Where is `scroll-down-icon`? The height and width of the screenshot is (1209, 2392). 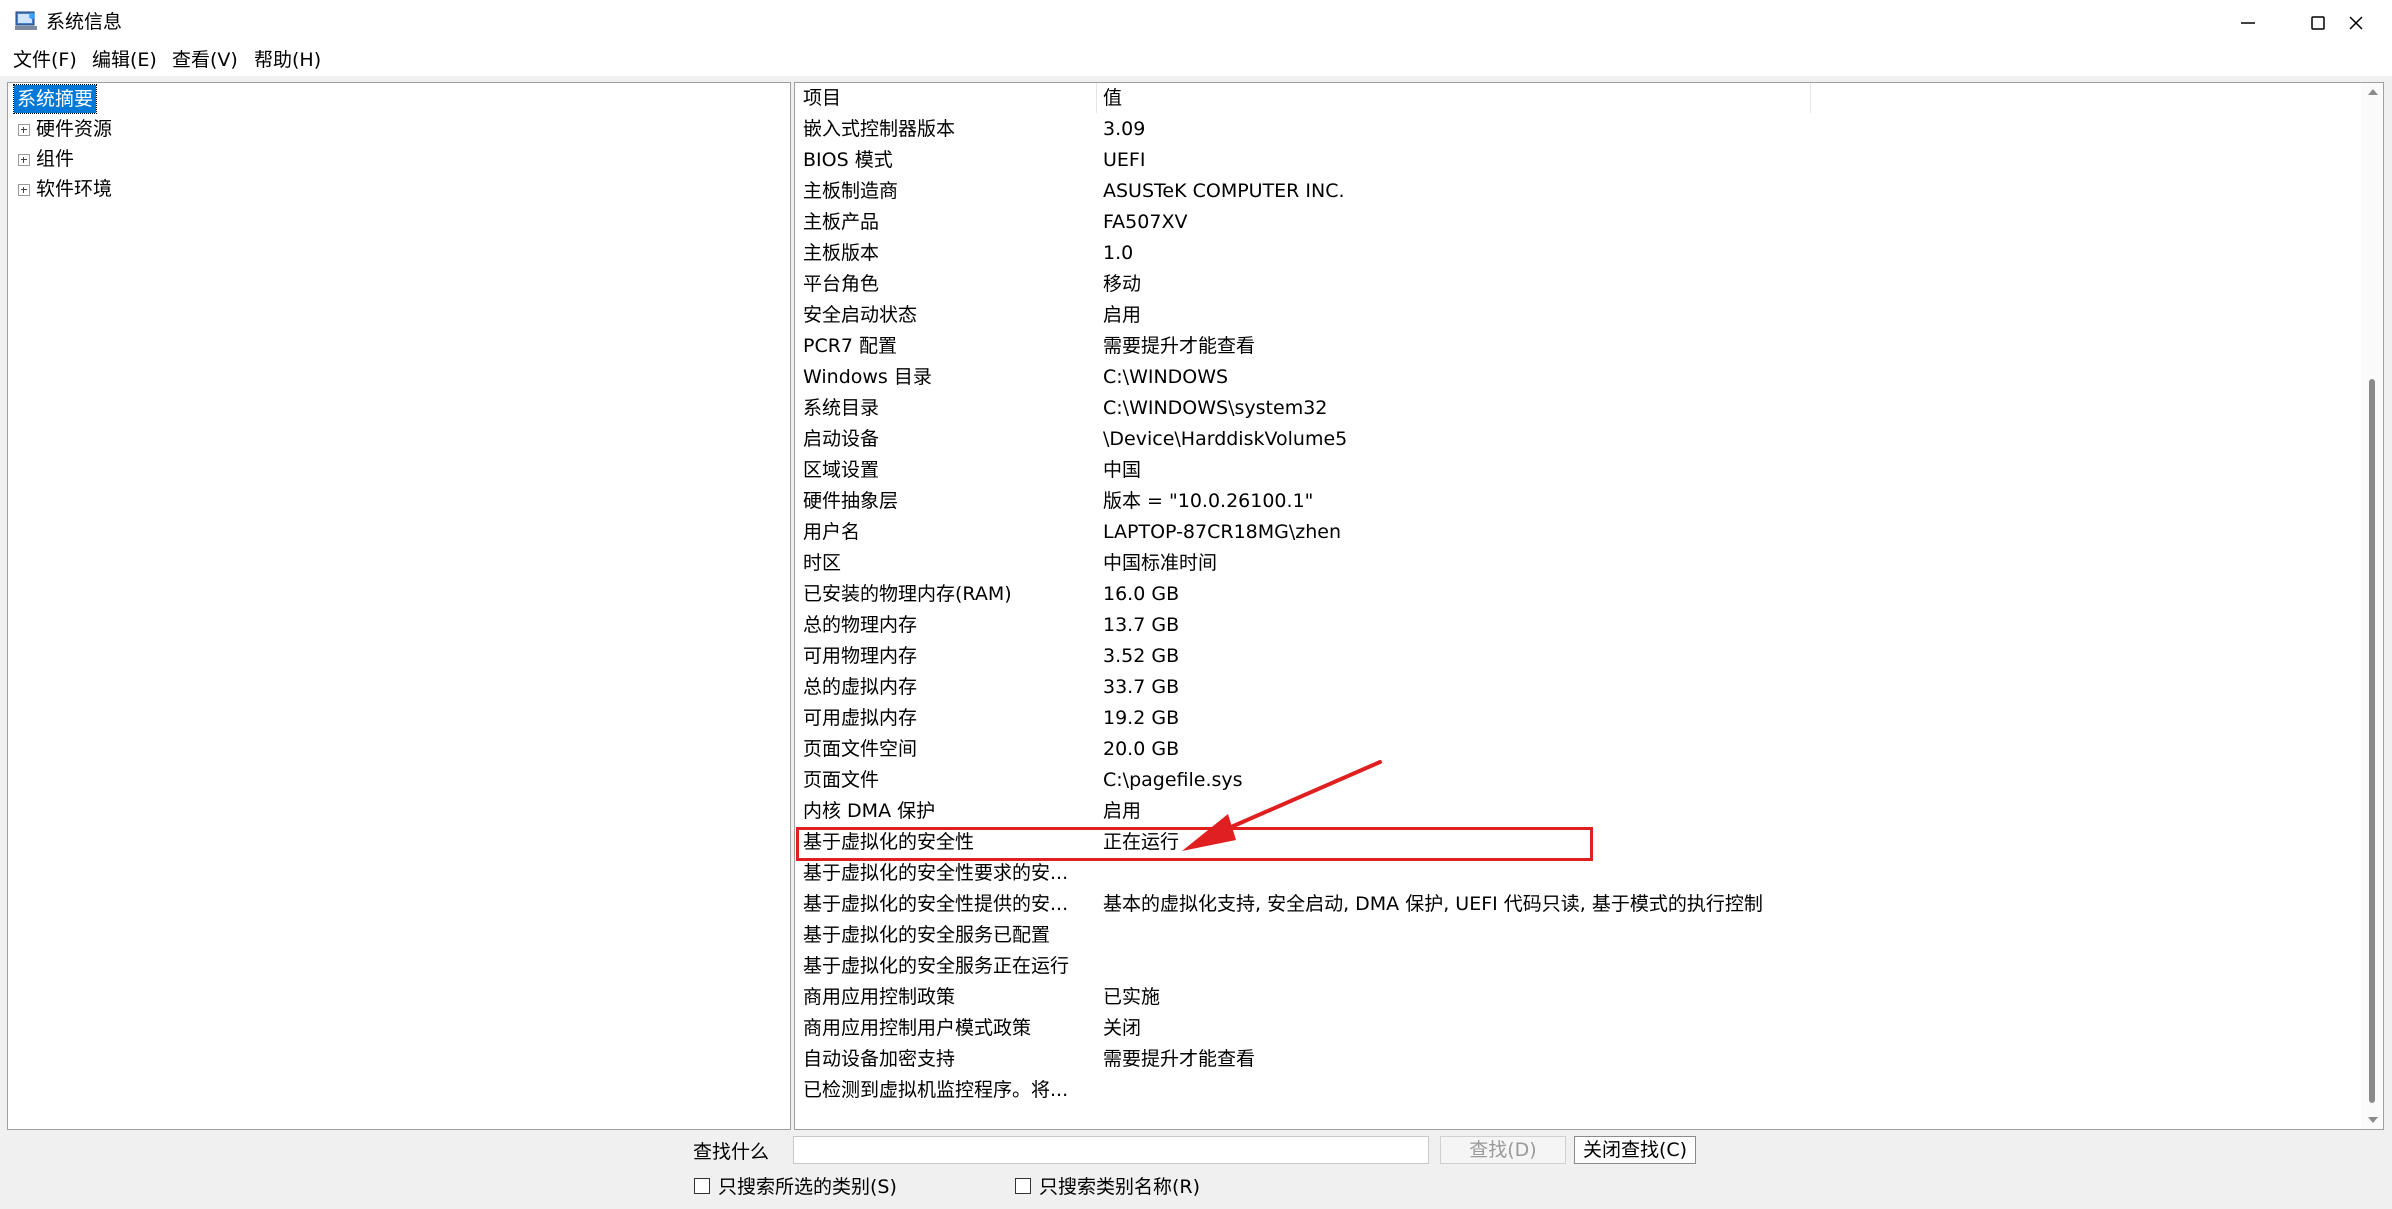
scroll-down-icon is located at coordinates (2373, 1120).